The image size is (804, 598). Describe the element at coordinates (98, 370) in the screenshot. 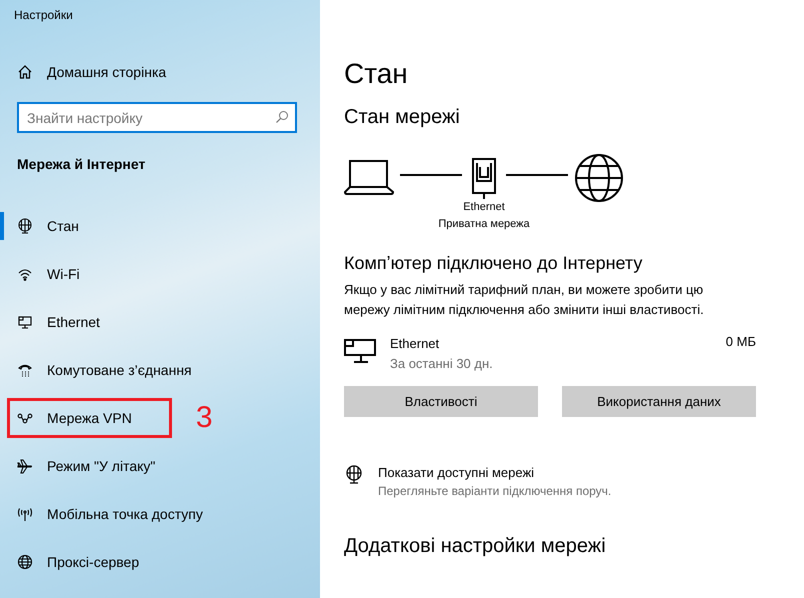

I see `nav-item: Комутоване з’єднання` at that location.